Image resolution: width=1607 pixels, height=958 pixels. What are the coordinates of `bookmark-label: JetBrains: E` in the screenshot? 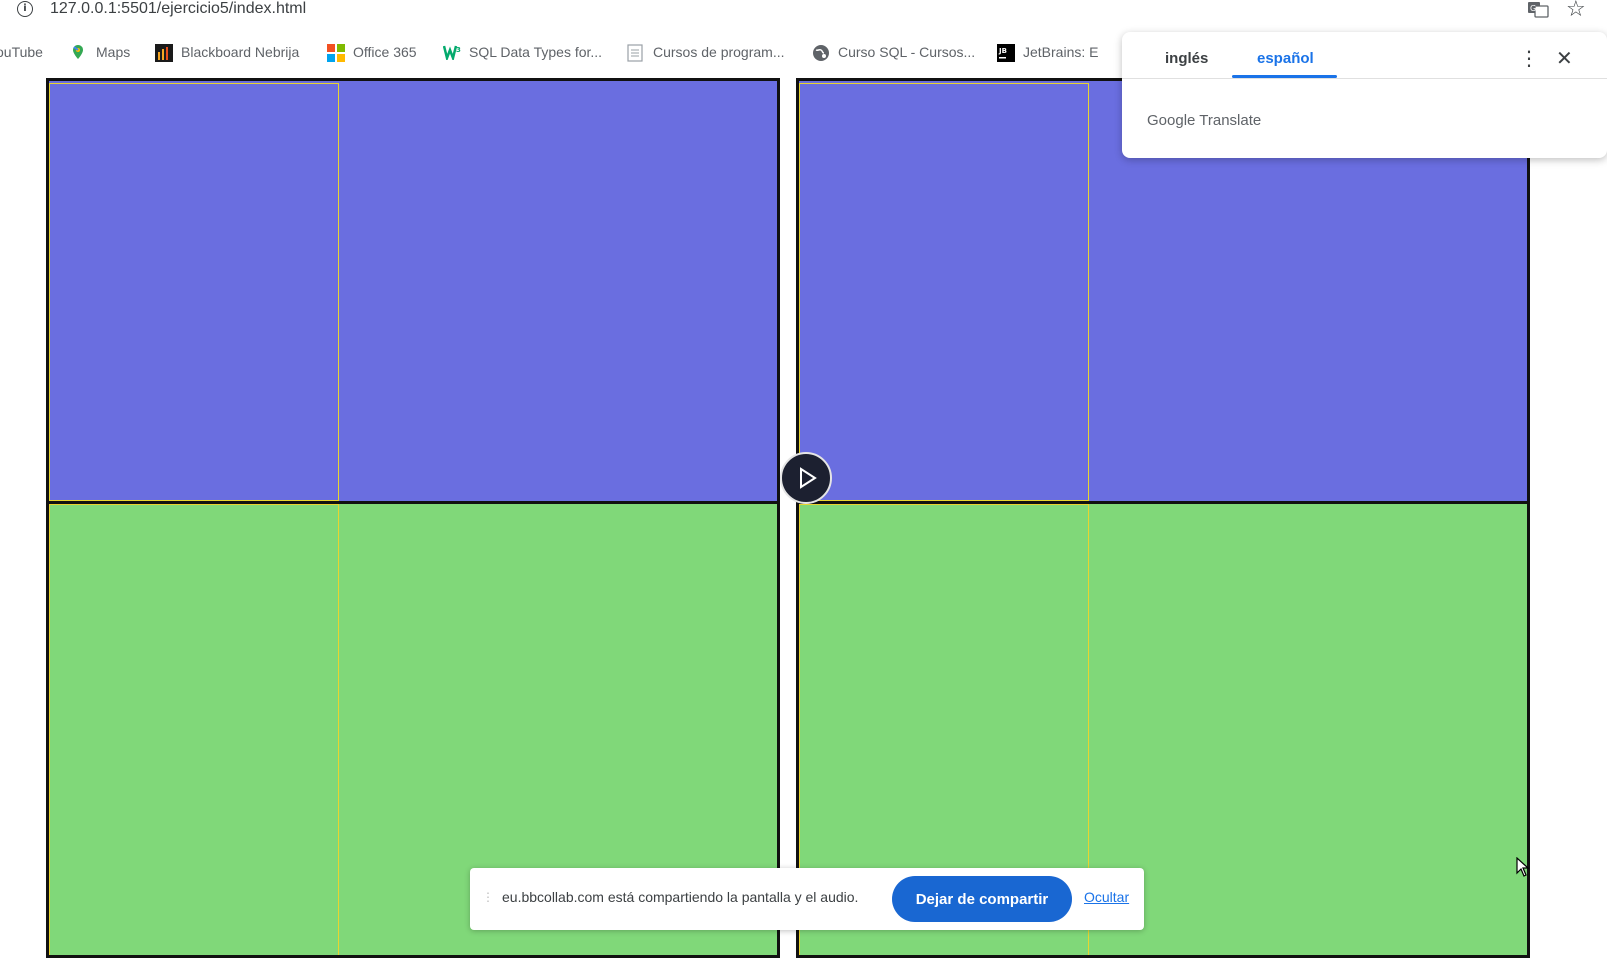 It's located at (1061, 52).